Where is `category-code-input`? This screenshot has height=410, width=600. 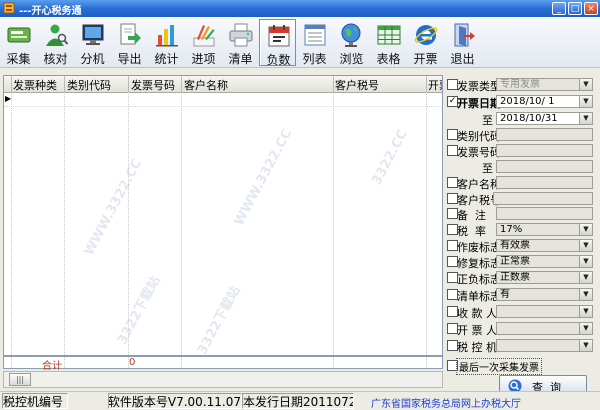
category-code-input is located at coordinates (544, 134).